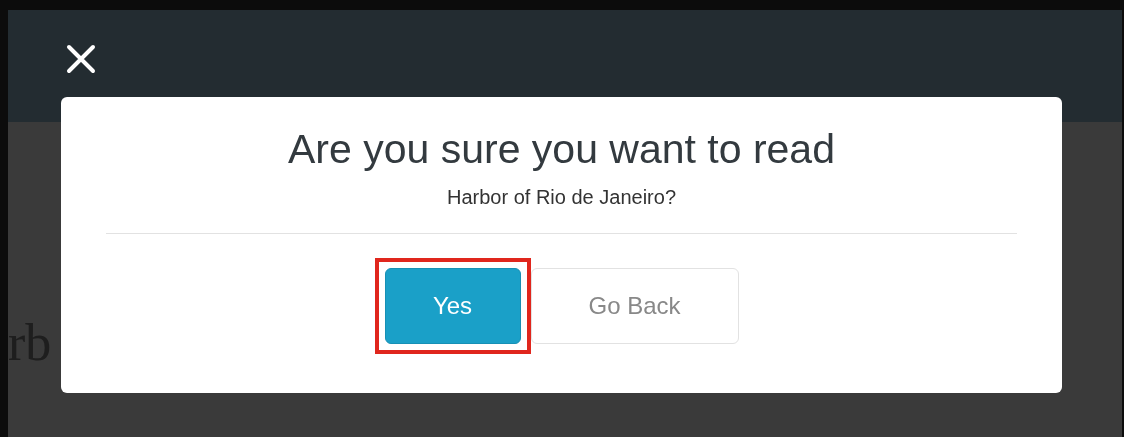 This screenshot has height=437, width=1124. I want to click on yes-button: Yes, so click(452, 306).